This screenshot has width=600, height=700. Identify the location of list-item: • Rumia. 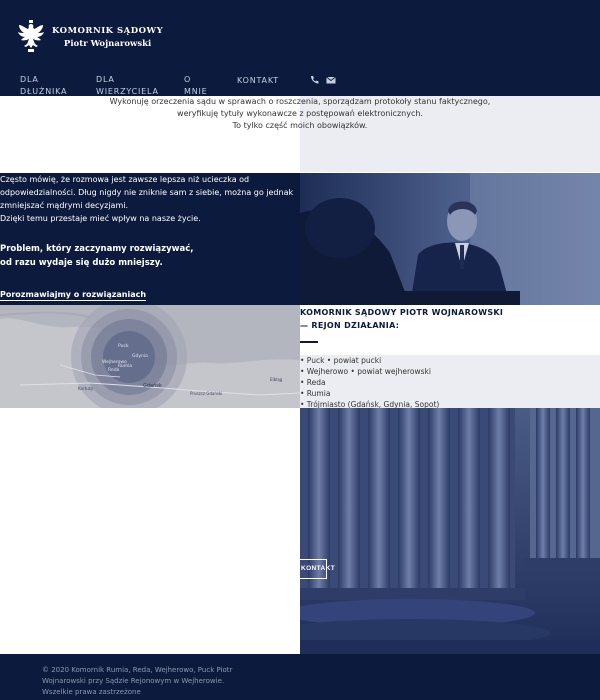
(315, 393).